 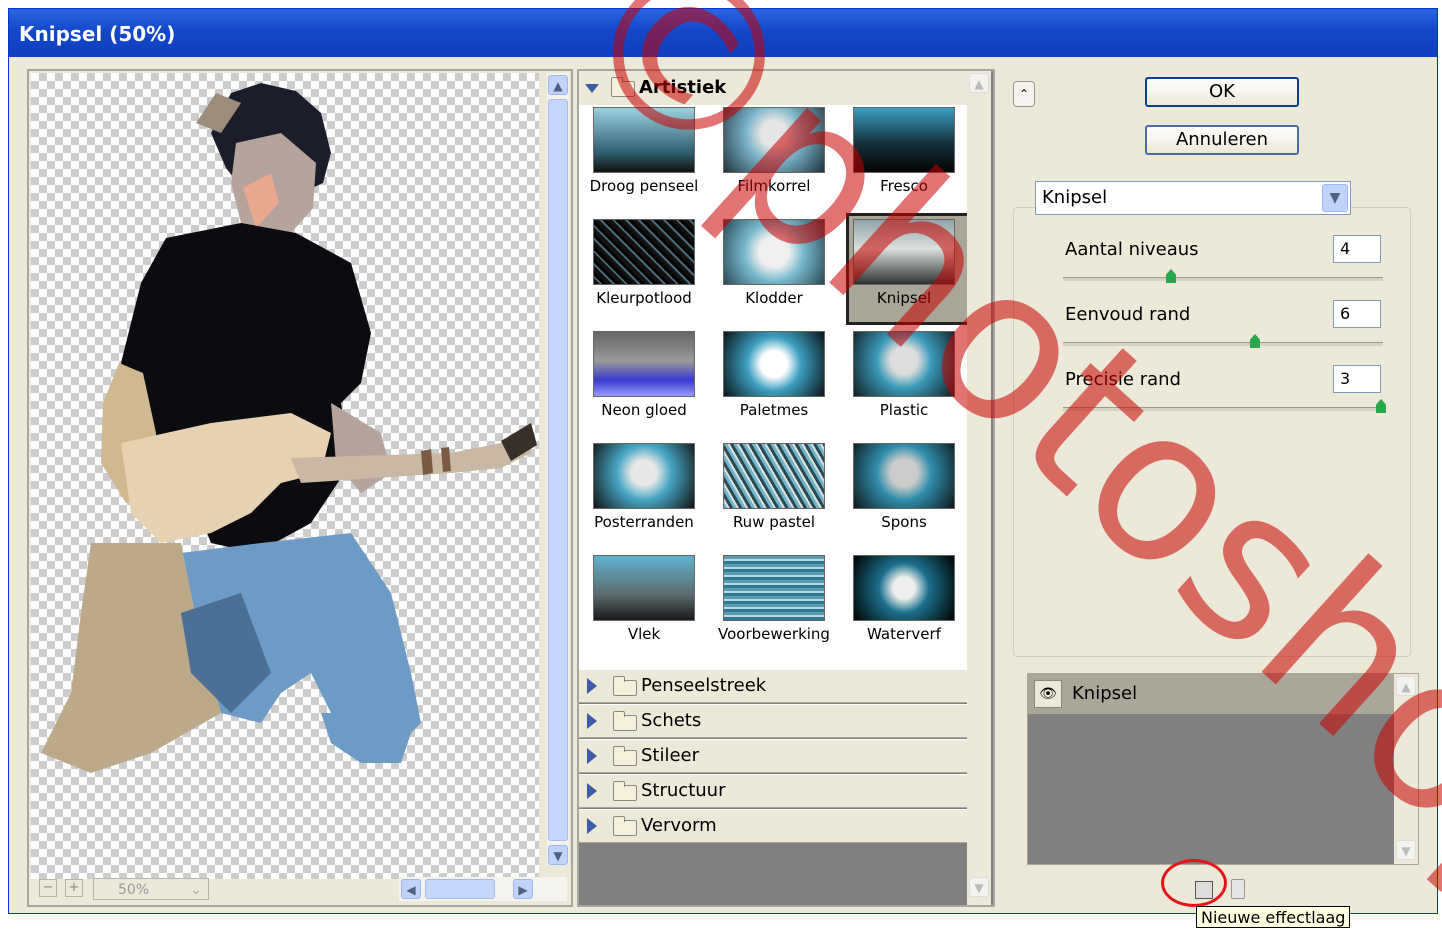 What do you see at coordinates (1238, 889) in the screenshot?
I see `trash-icon` at bounding box center [1238, 889].